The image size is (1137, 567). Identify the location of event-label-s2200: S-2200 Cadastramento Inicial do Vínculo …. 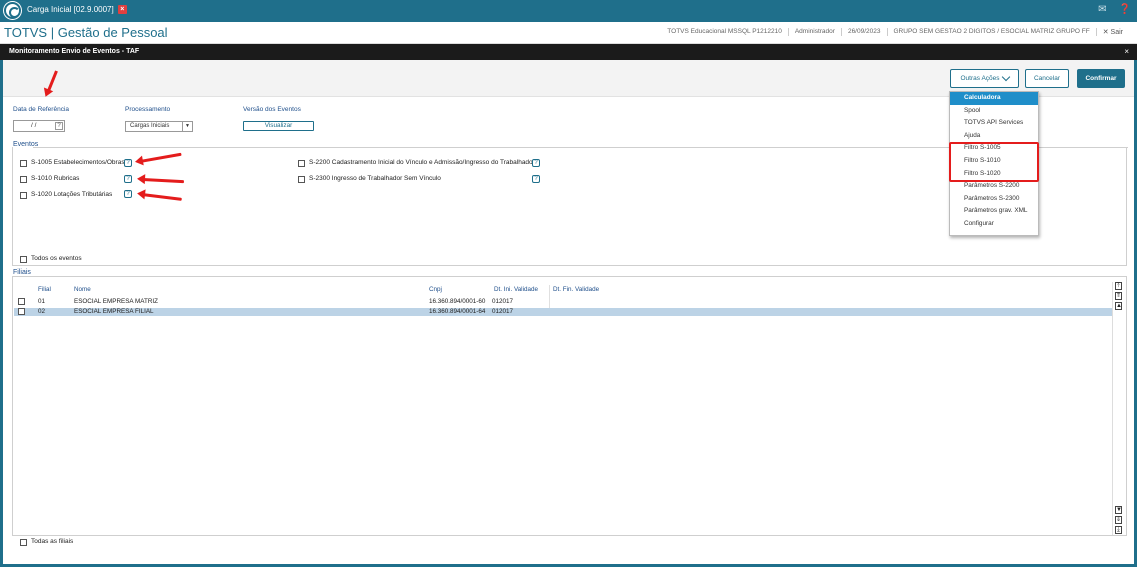
(422, 162).